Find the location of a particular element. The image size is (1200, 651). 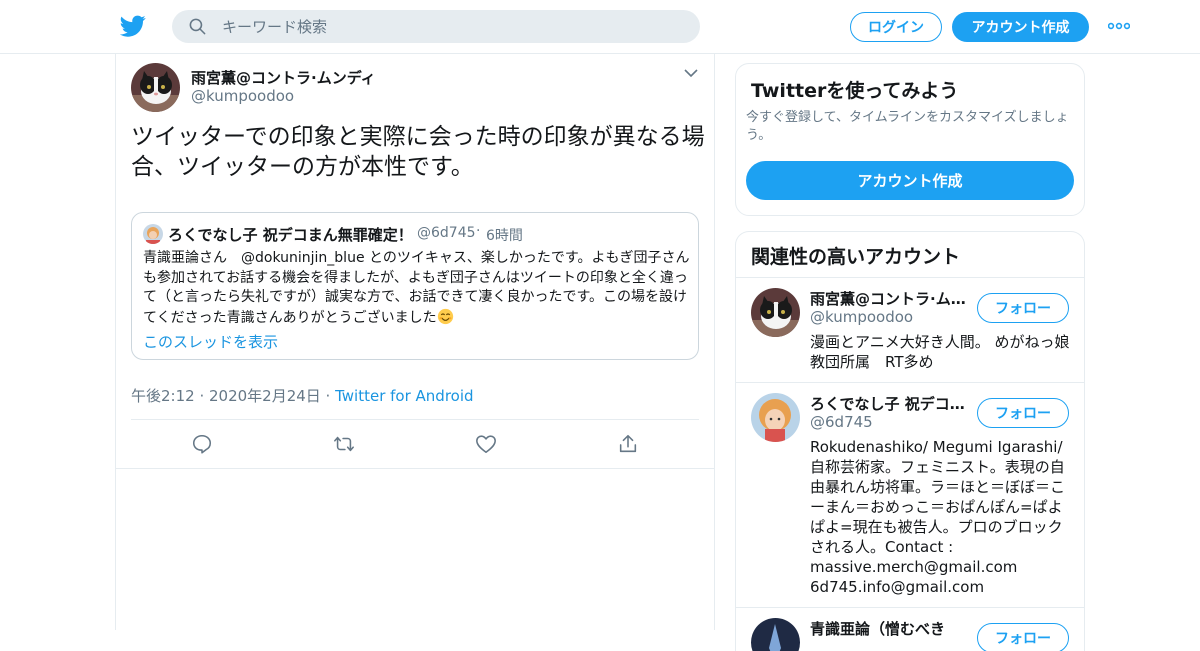

twitter-bird-icon is located at coordinates (133, 26).